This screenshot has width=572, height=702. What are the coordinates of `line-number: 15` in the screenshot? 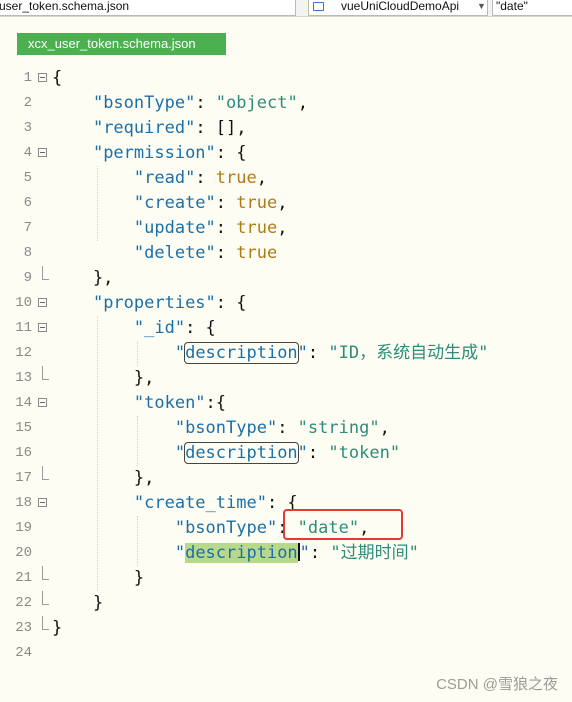 It's located at (23, 428).